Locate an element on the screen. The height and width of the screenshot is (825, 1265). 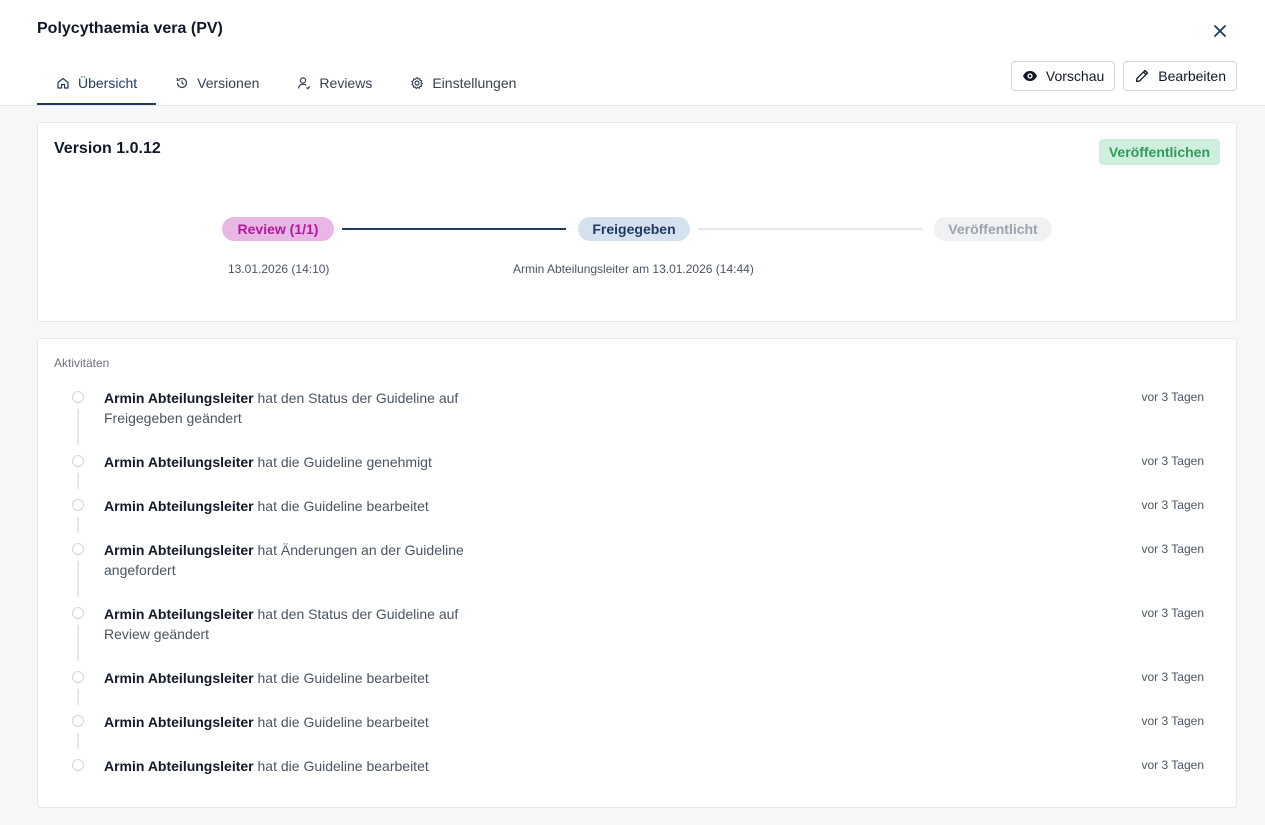
version-title: Version 1.0.12 is located at coordinates (107, 148).